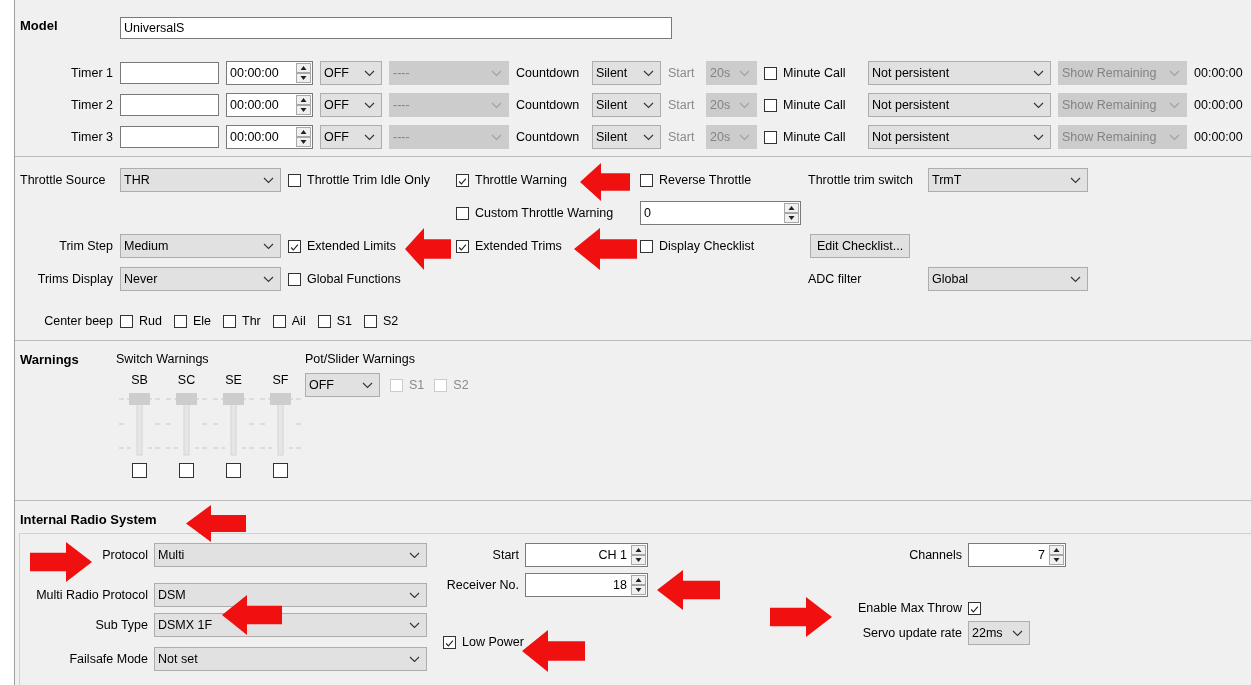 This screenshot has height=685, width=1251. Describe the element at coordinates (163, 359) in the screenshot. I see `group-label: Switch Warnings` at that location.